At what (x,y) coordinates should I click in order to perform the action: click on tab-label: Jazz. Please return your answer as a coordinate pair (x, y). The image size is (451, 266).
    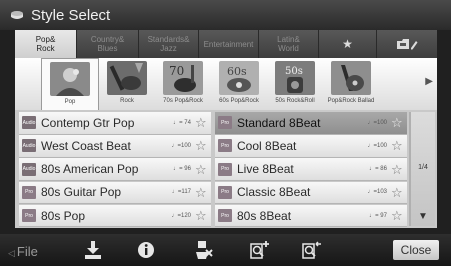
    Looking at the image, I should click on (168, 48).